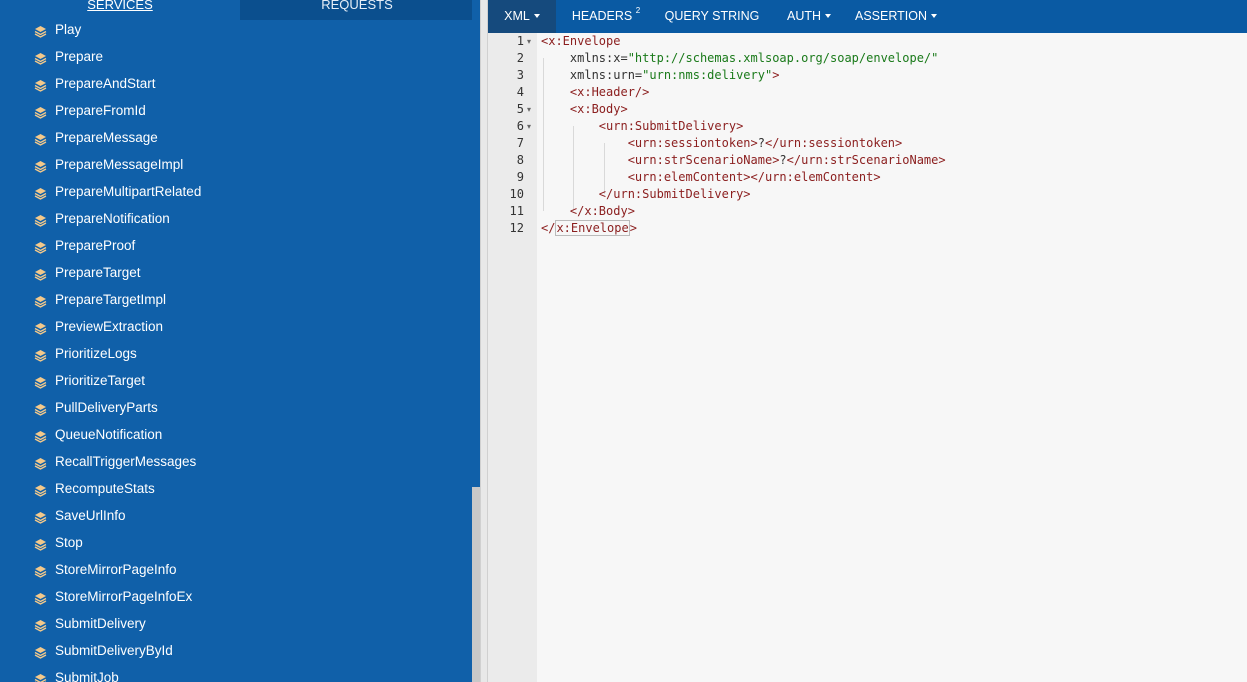 This screenshot has height=682, width=1247. What do you see at coordinates (236, 85) in the screenshot?
I see `list-item: PrepareAndStart` at bounding box center [236, 85].